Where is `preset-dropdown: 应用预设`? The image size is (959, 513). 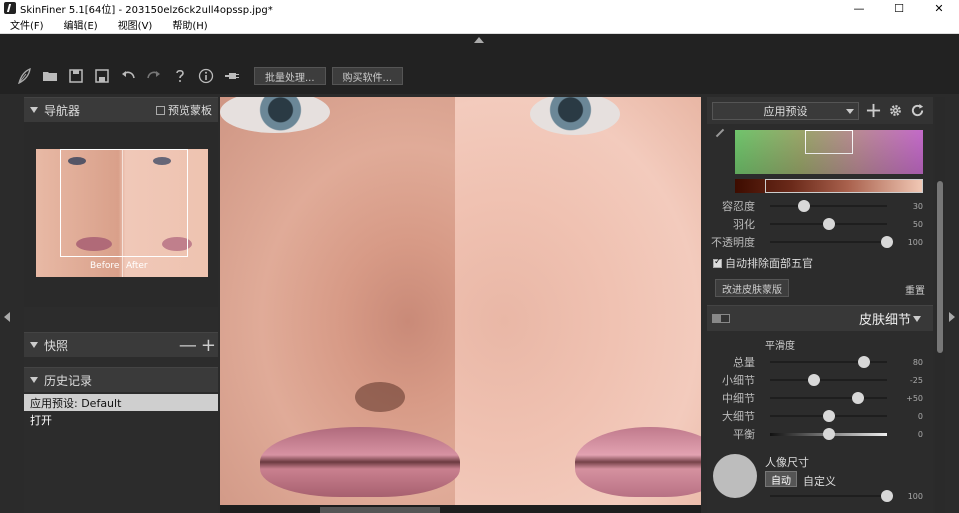
preset-dropdown: 应用预设 is located at coordinates (785, 110).